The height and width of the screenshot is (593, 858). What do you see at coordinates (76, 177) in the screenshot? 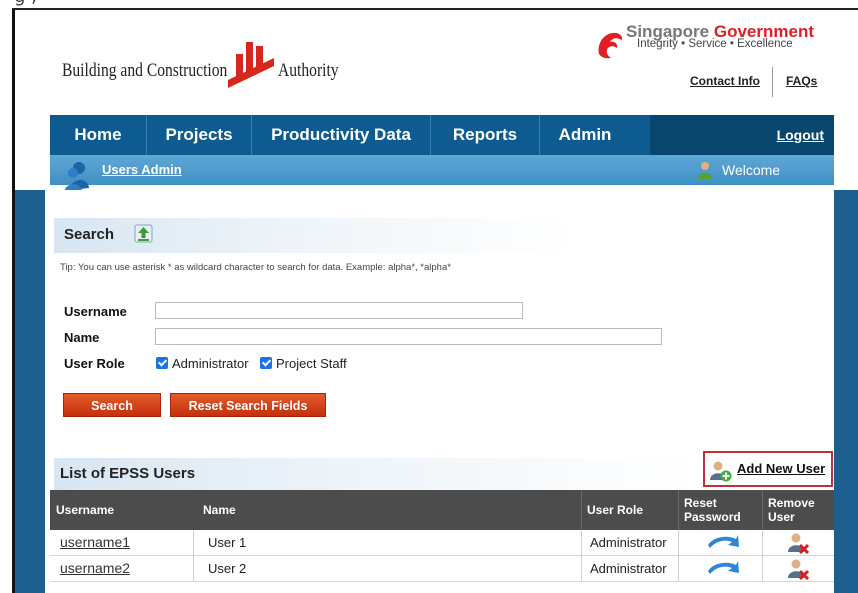
I see `users-admin-icon` at bounding box center [76, 177].